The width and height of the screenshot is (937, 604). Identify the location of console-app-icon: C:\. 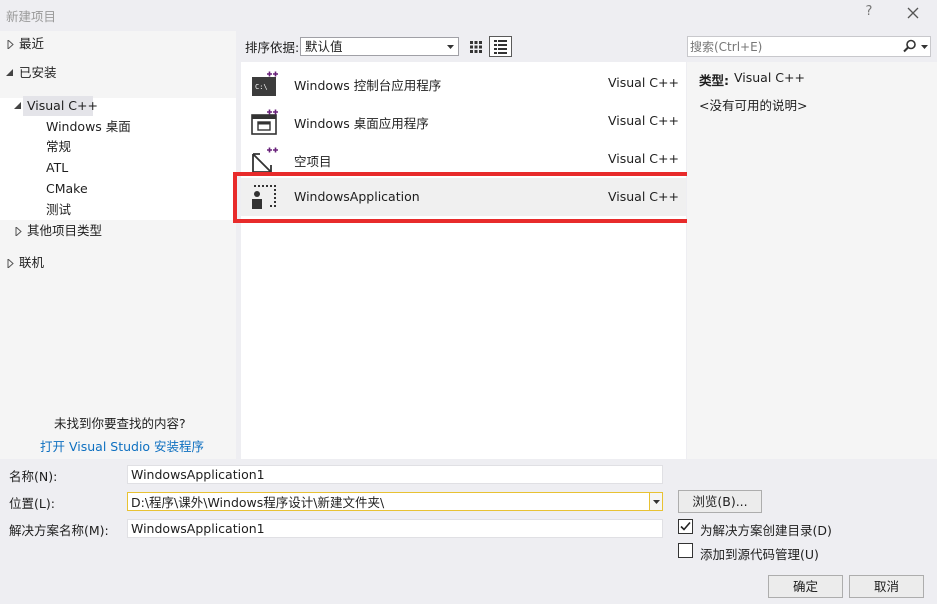
(265, 83).